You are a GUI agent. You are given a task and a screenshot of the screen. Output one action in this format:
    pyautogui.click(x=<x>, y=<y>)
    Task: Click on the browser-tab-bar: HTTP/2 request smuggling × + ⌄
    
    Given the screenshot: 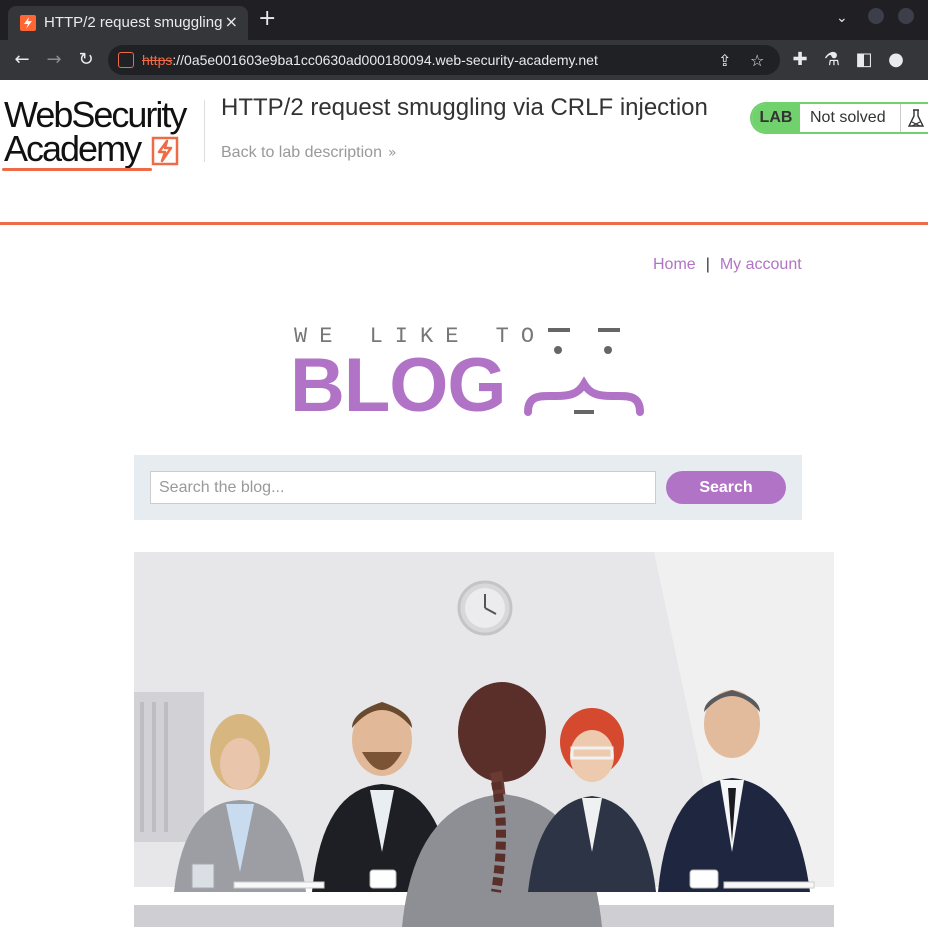 What is the action you would take?
    pyautogui.click(x=464, y=20)
    